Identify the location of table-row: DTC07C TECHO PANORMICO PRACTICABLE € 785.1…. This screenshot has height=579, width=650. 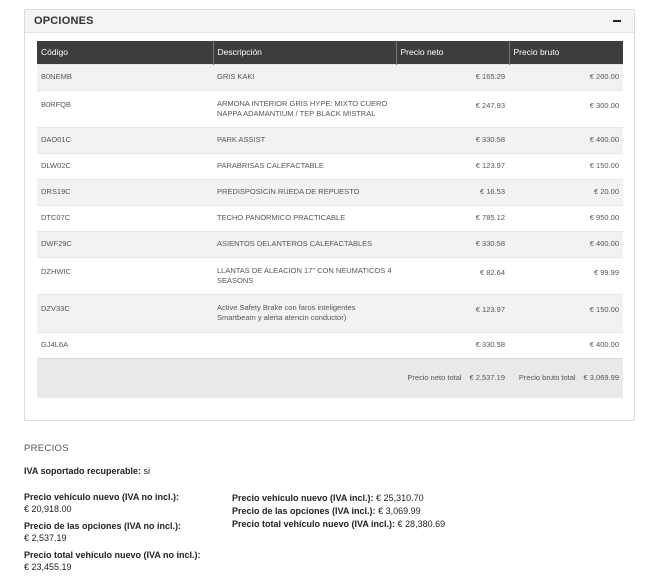
(330, 217).